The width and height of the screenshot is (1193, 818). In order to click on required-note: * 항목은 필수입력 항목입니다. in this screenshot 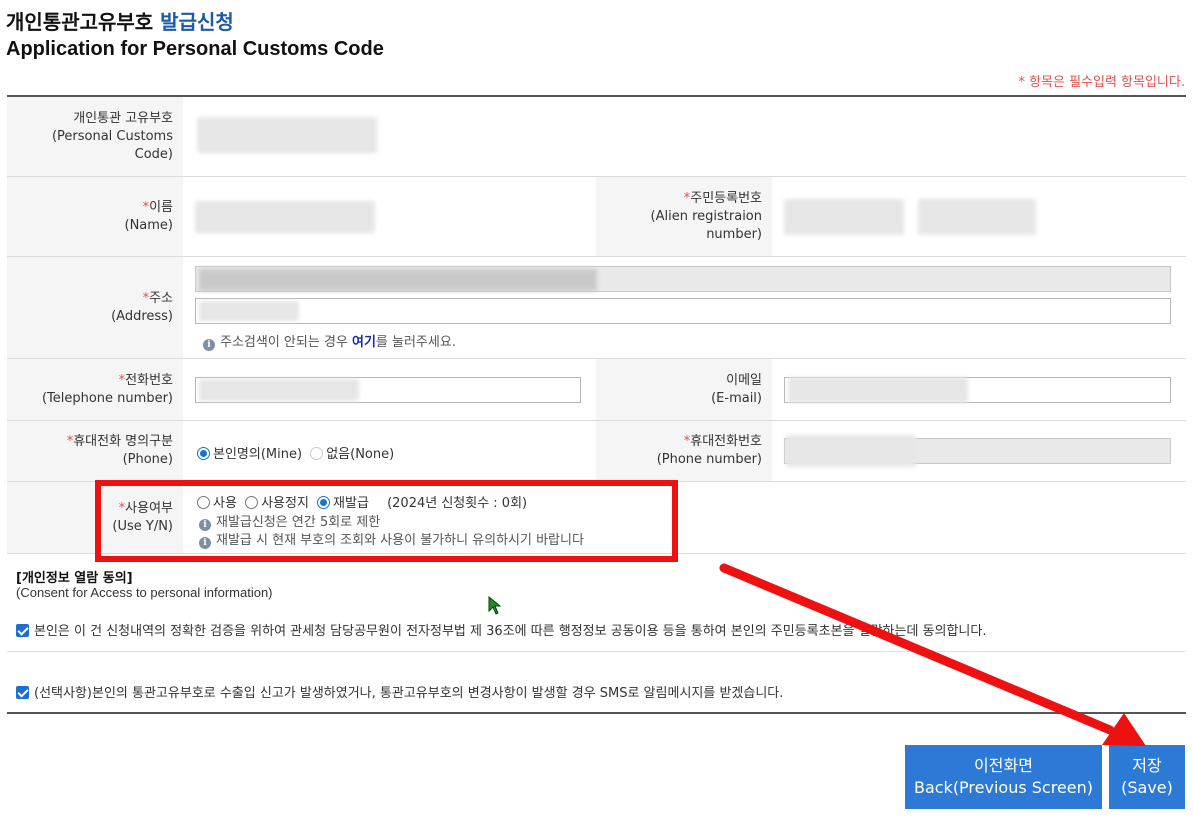, I will do `click(1101, 82)`.